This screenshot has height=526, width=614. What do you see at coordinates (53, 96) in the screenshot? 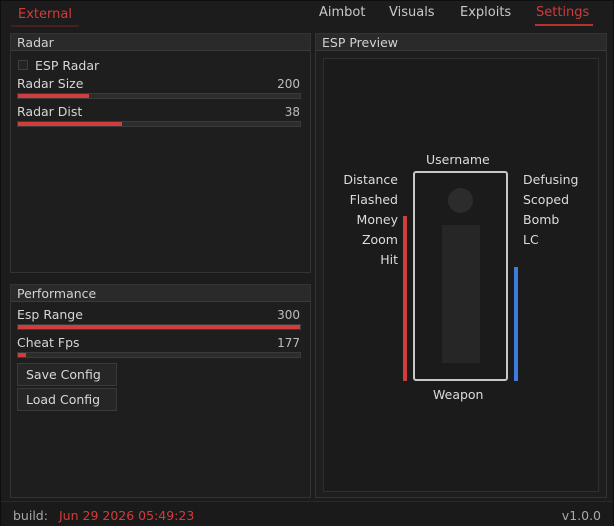
I see `radar-size-slider-fill` at bounding box center [53, 96].